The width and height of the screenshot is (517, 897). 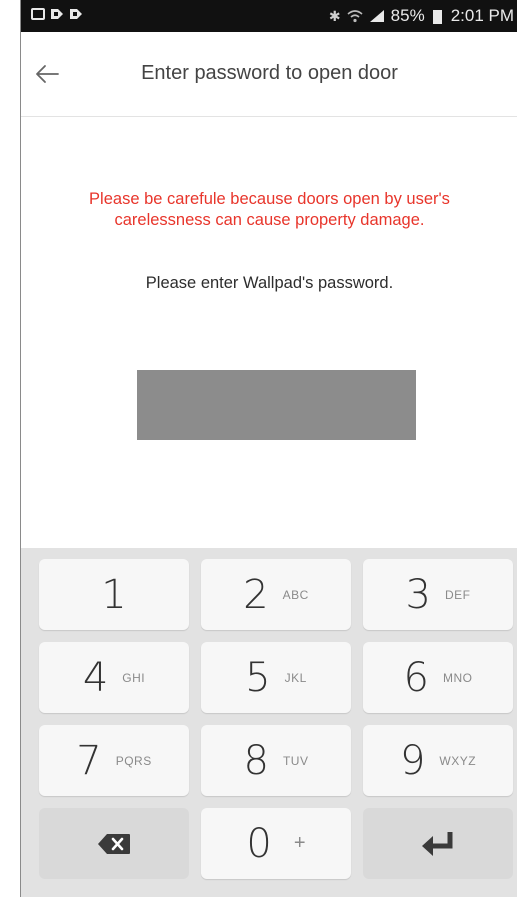 What do you see at coordinates (133, 760) in the screenshot?
I see `key-letters: PQRS` at bounding box center [133, 760].